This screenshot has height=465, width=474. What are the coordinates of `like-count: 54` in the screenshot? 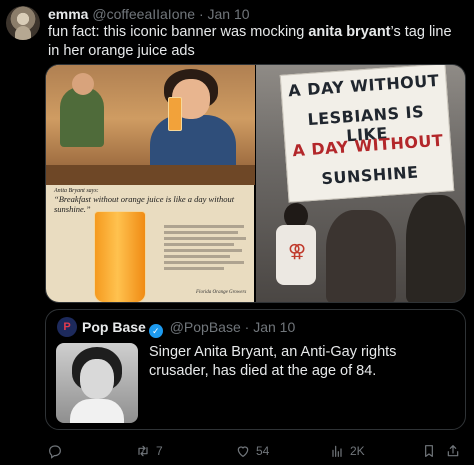 It's located at (263, 451).